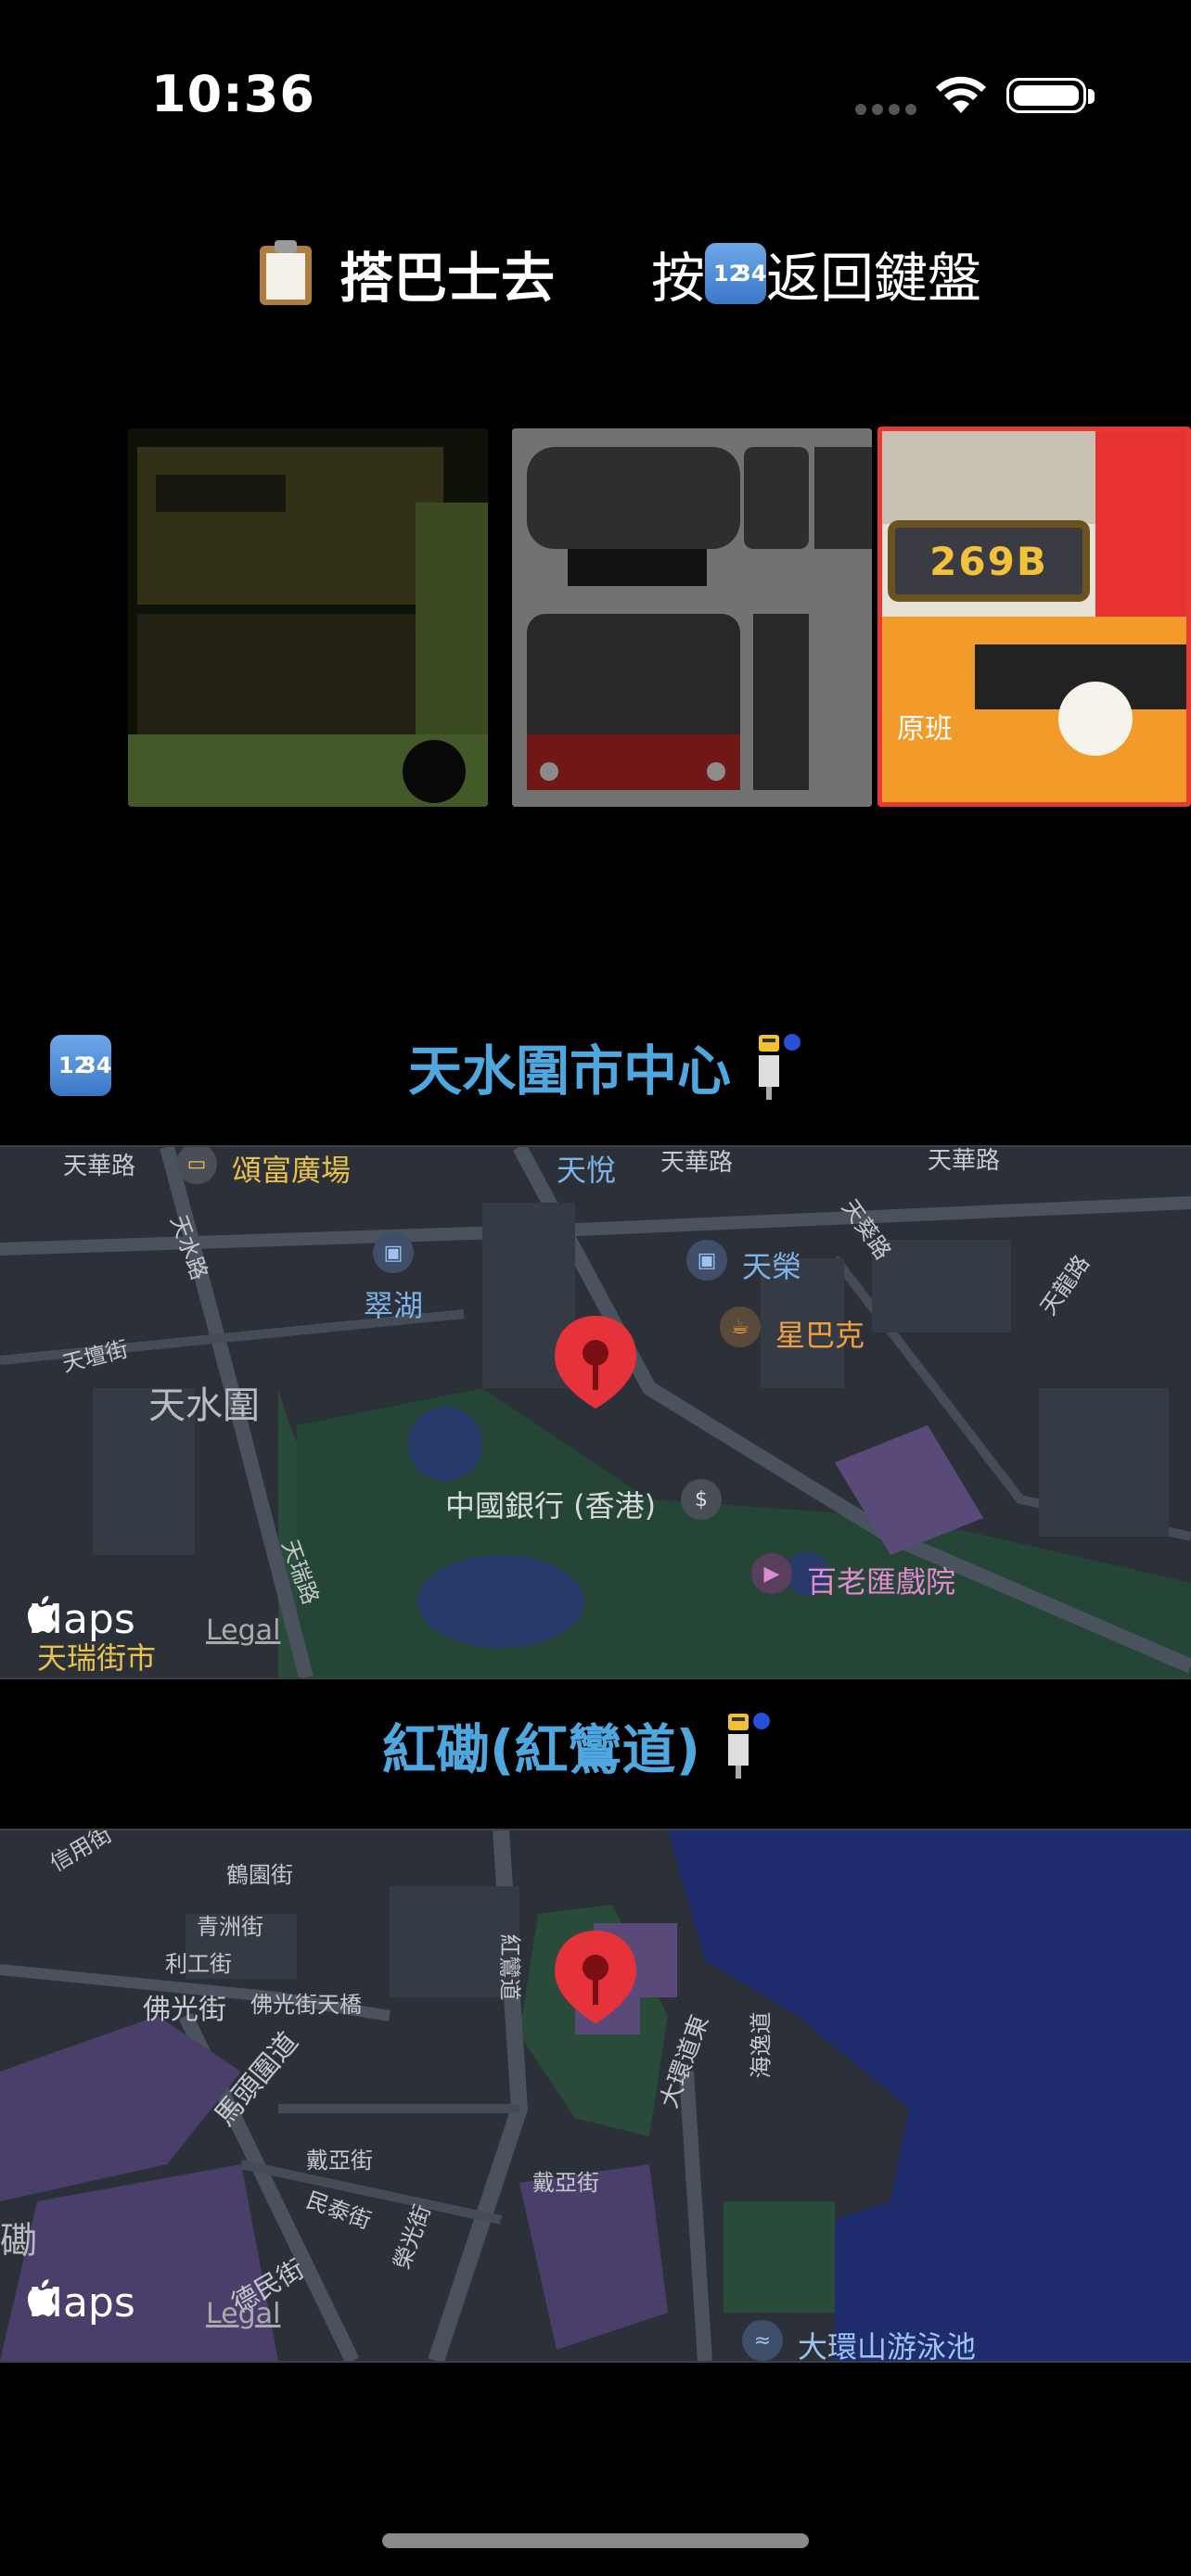 This screenshot has width=1191, height=2576. I want to click on map-label: 百老匯戲院, so click(881, 1582).